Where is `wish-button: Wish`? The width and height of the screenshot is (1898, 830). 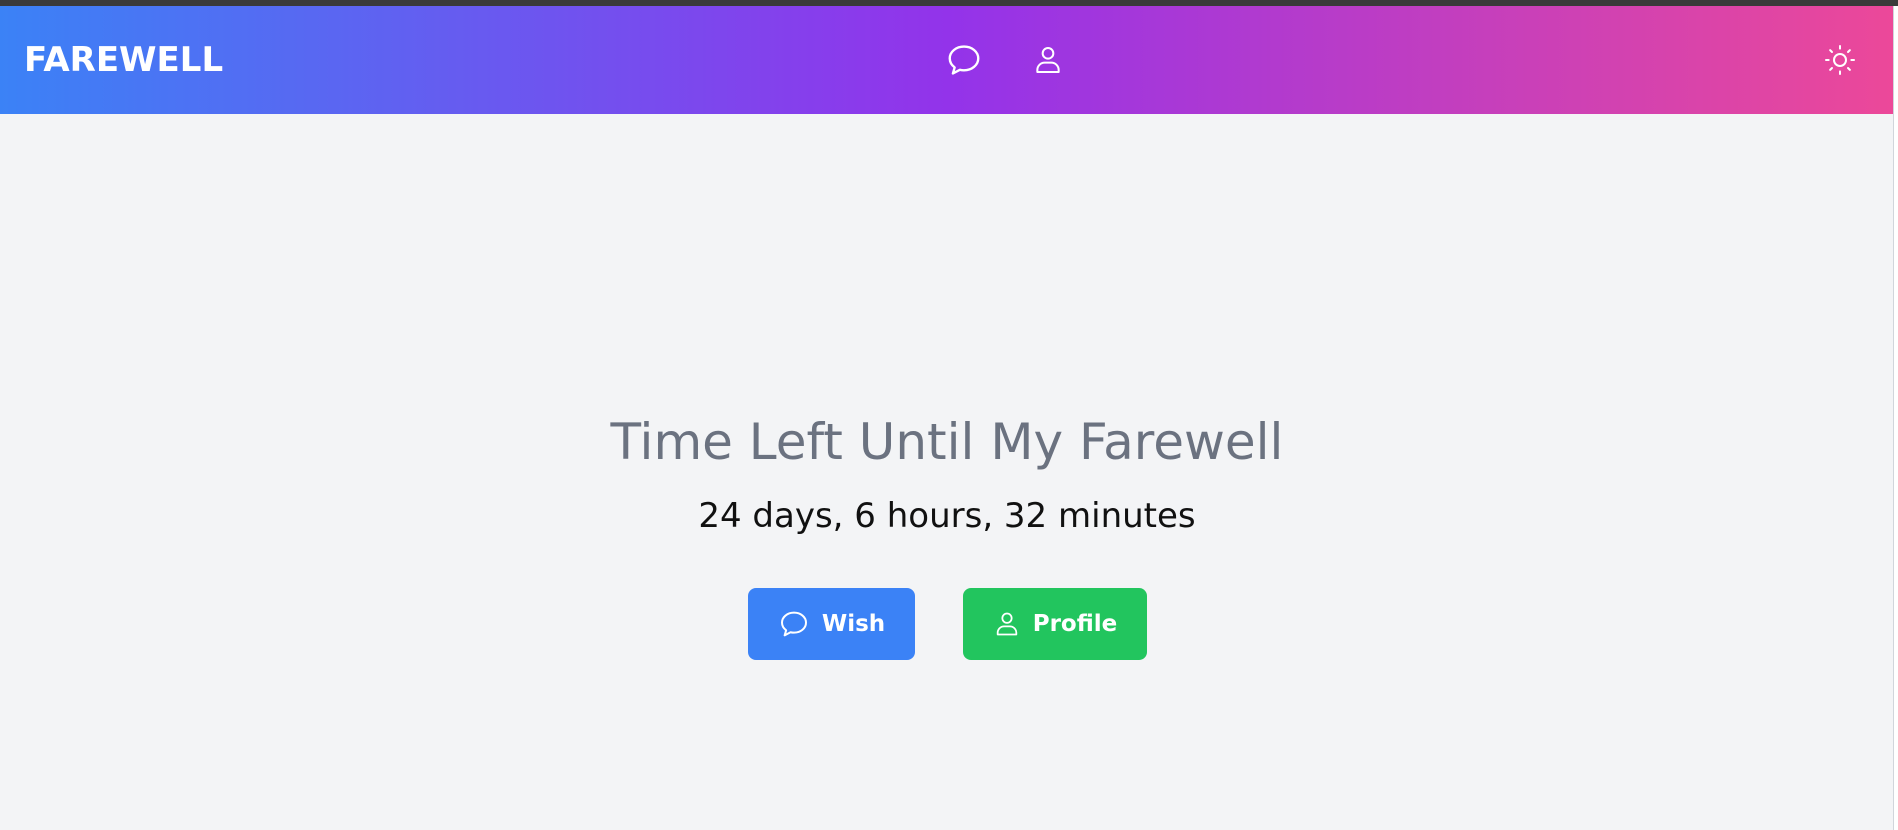 wish-button: Wish is located at coordinates (831, 624).